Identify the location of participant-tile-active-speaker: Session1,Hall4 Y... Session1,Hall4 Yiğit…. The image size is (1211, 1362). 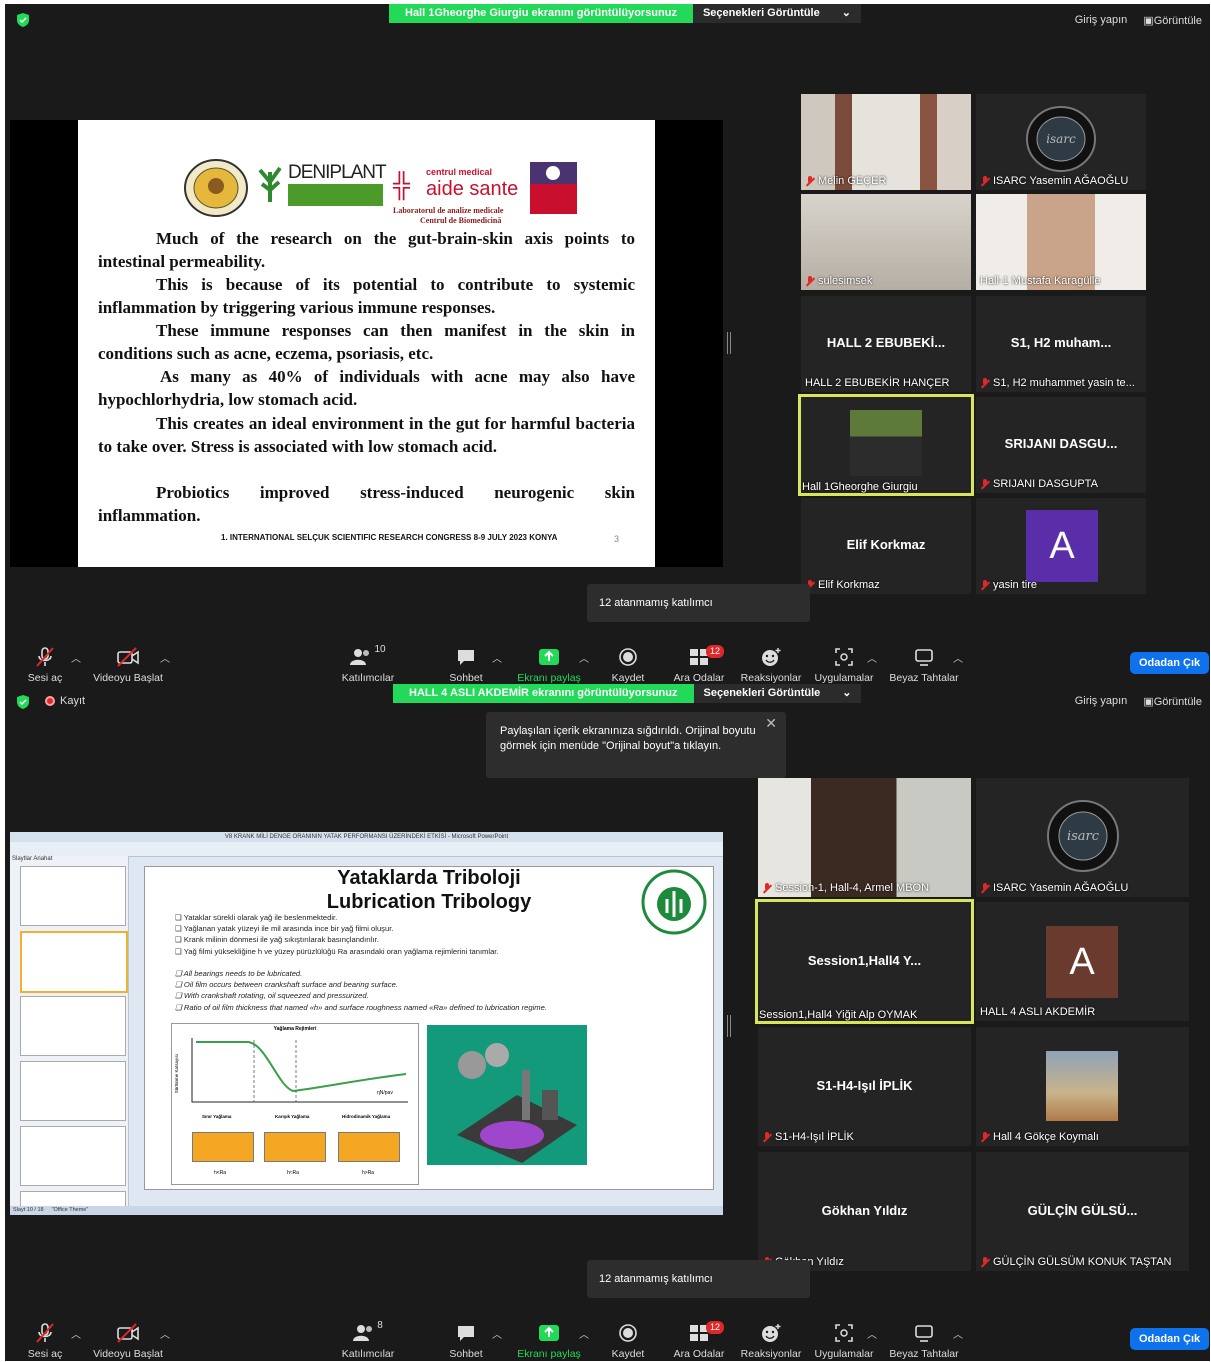
(864, 961).